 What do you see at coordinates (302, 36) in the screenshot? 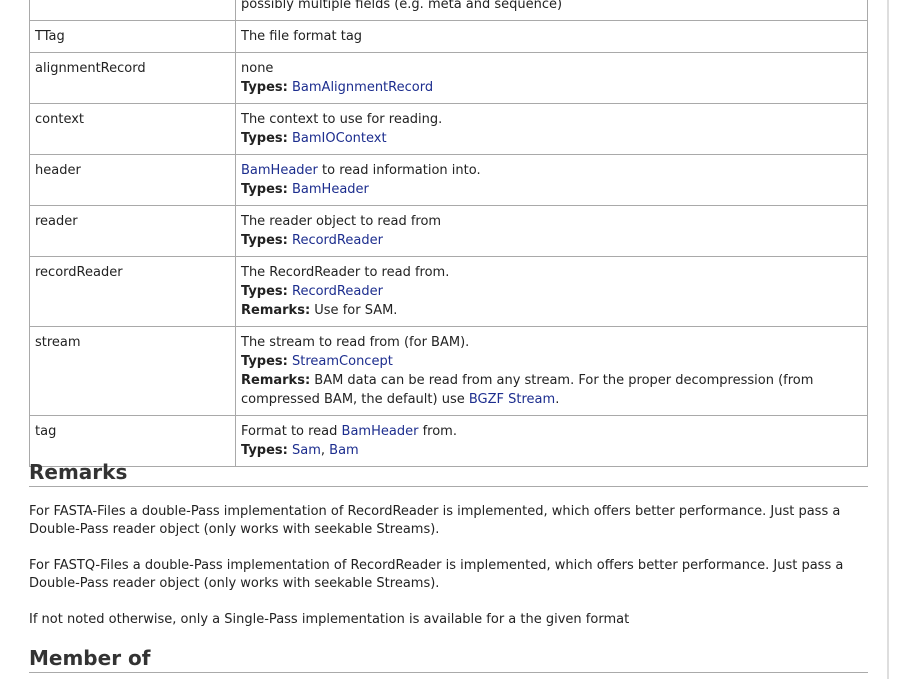
I see `description-text: The file format tag` at bounding box center [302, 36].